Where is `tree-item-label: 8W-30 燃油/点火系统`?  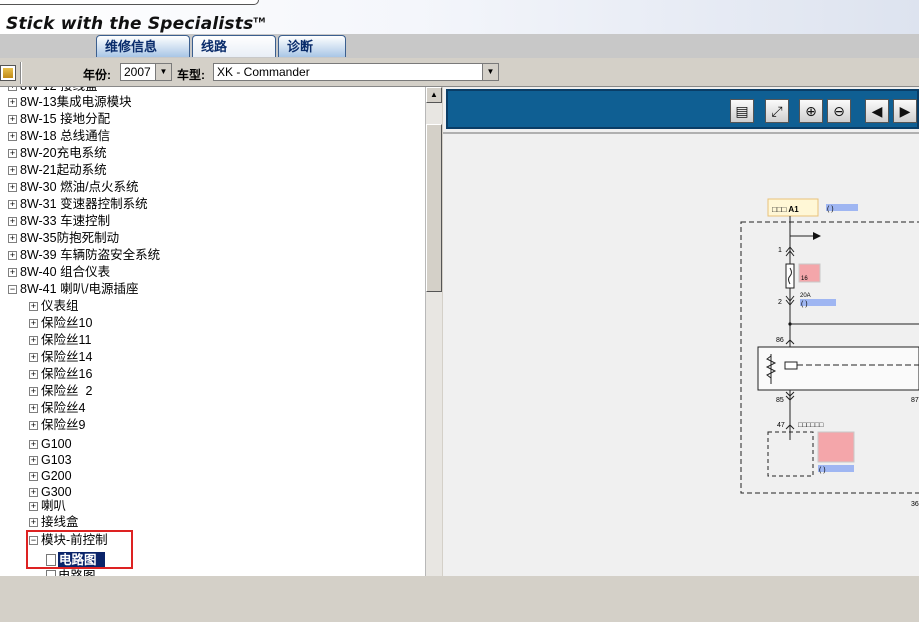 tree-item-label: 8W-30 燃油/点火系统 is located at coordinates (79, 187).